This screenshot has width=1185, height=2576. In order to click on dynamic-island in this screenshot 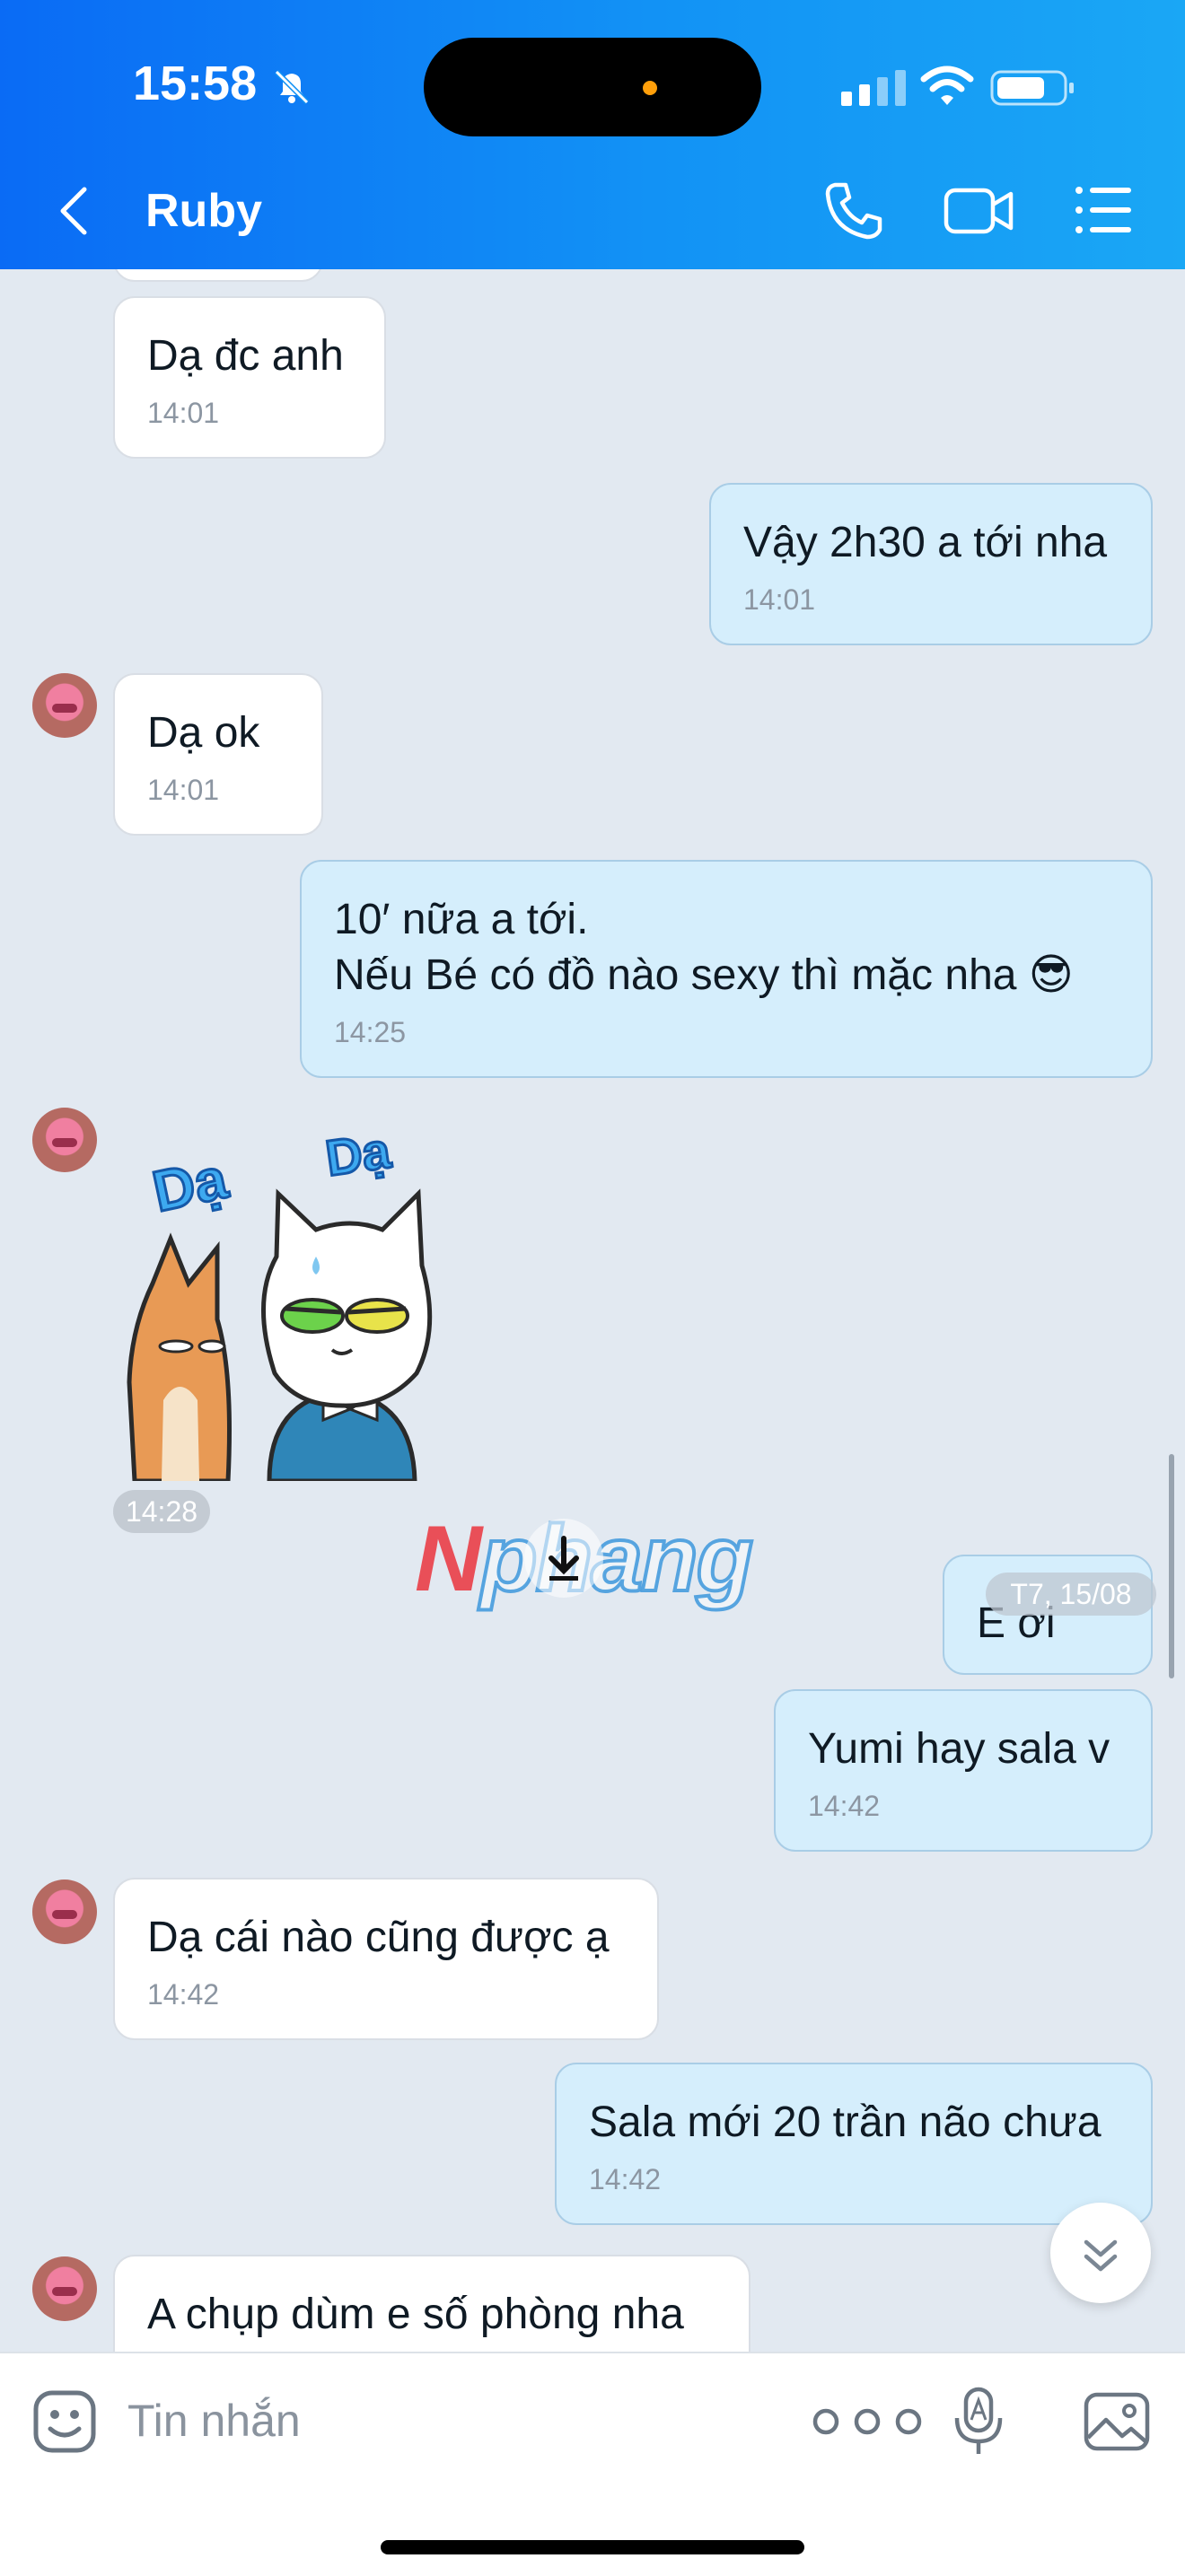, I will do `click(592, 87)`.